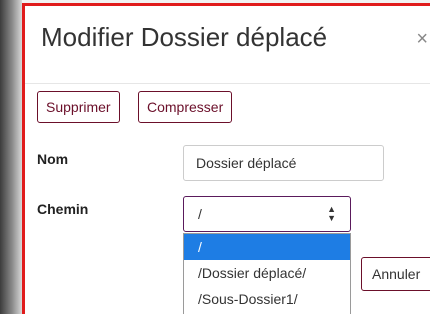  What do you see at coordinates (422, 39) in the screenshot?
I see `close-icon: ×` at bounding box center [422, 39].